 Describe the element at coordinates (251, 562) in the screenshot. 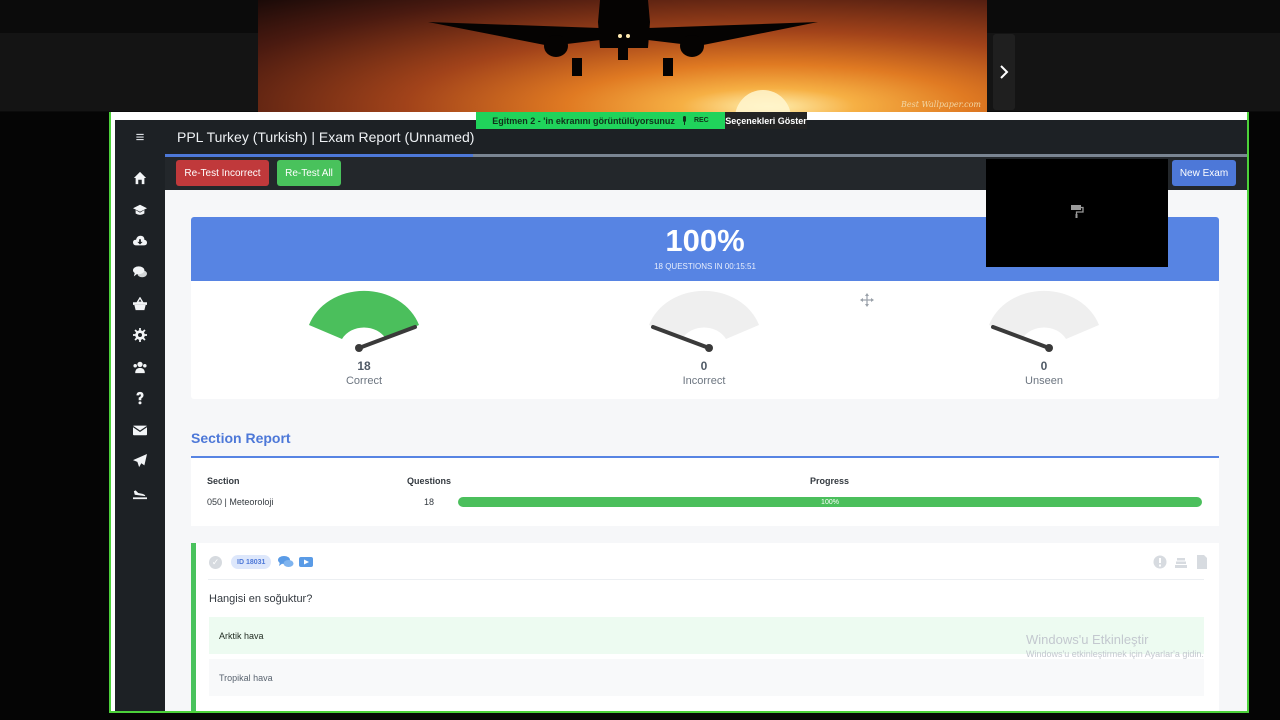

I see `question-id-badge: ID 18031` at that location.